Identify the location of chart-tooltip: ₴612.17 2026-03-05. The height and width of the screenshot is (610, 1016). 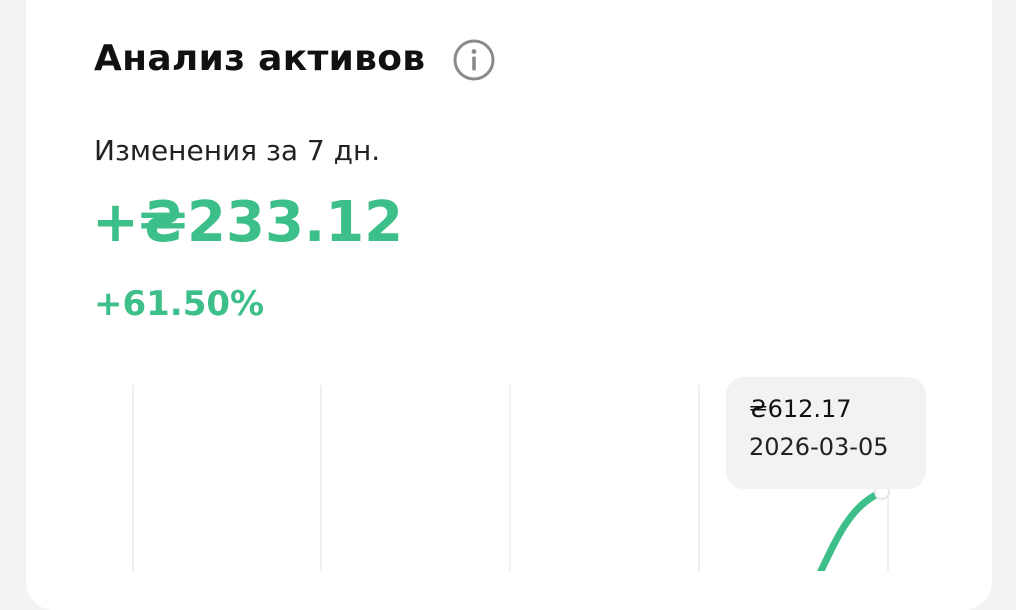
(826, 433).